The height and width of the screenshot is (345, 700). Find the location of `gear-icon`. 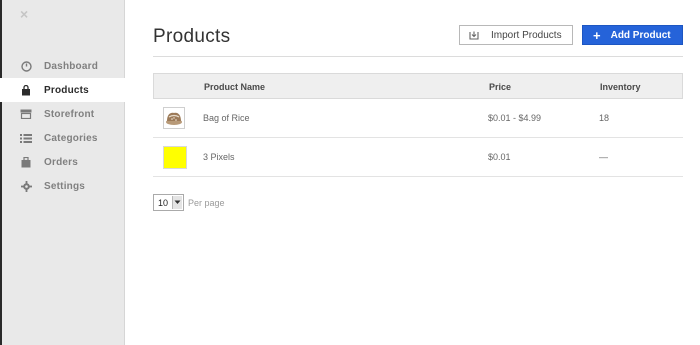

gear-icon is located at coordinates (26, 186).